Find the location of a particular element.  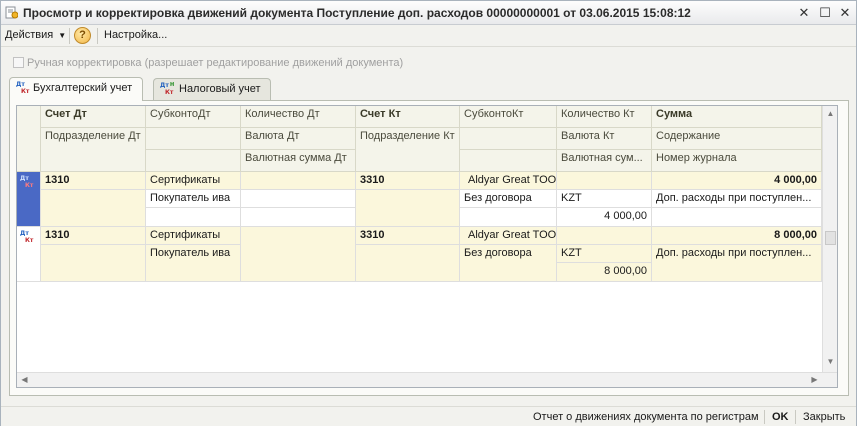

scroll-right-icon: ▶ is located at coordinates (814, 379).